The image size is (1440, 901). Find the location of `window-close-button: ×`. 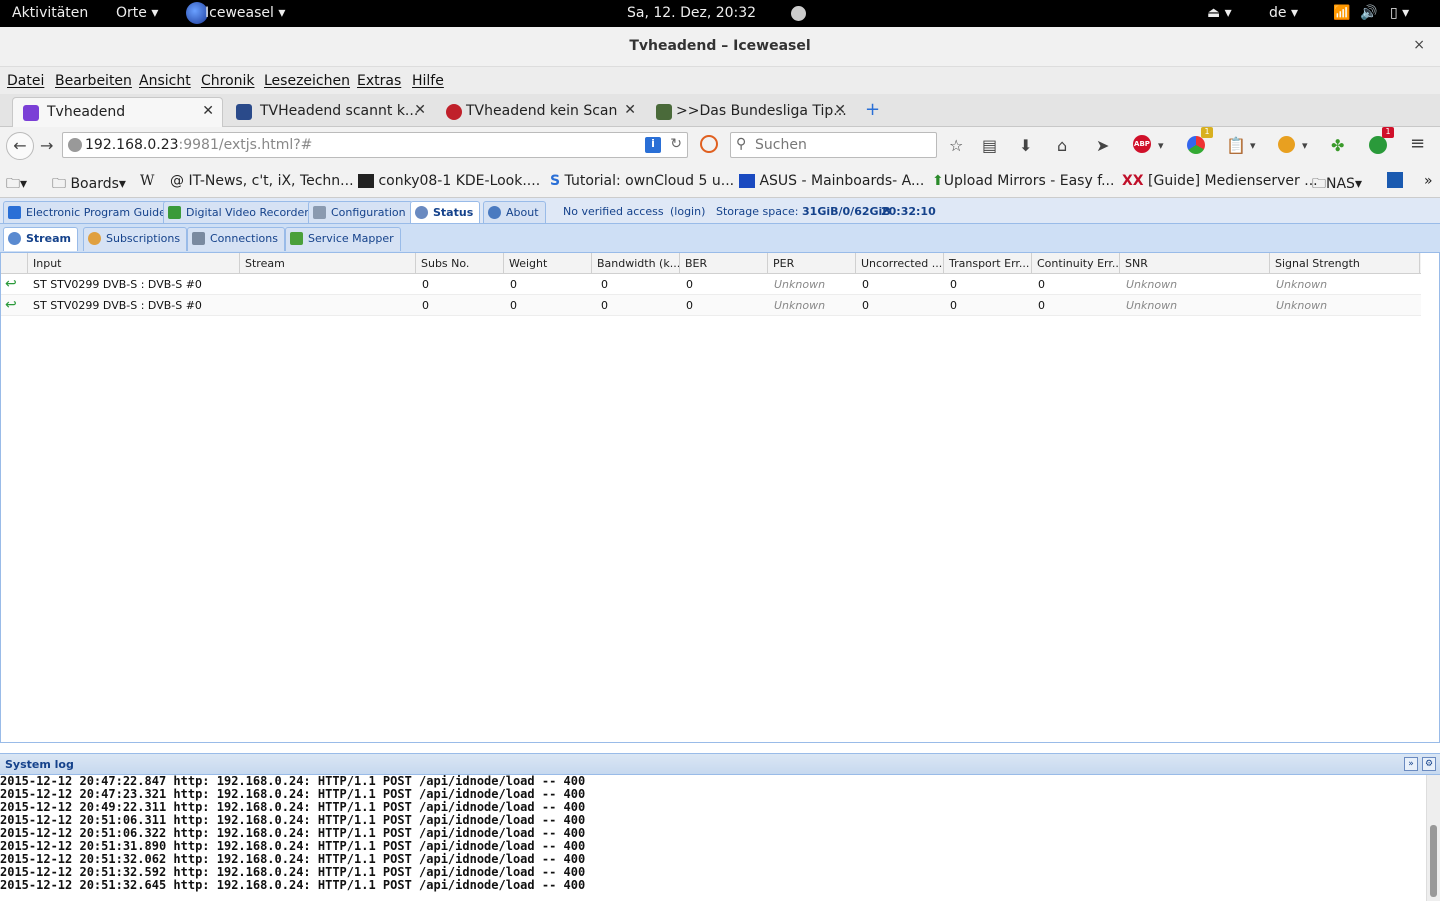

window-close-button: × is located at coordinates (1419, 45).